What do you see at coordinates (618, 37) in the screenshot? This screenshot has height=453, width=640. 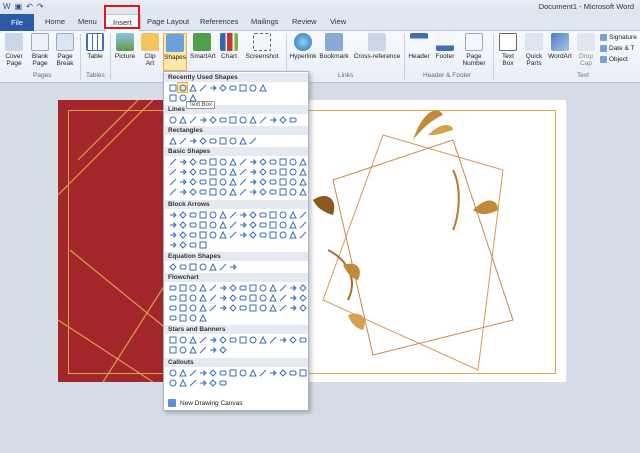 I see `signature-button: Signature` at bounding box center [618, 37].